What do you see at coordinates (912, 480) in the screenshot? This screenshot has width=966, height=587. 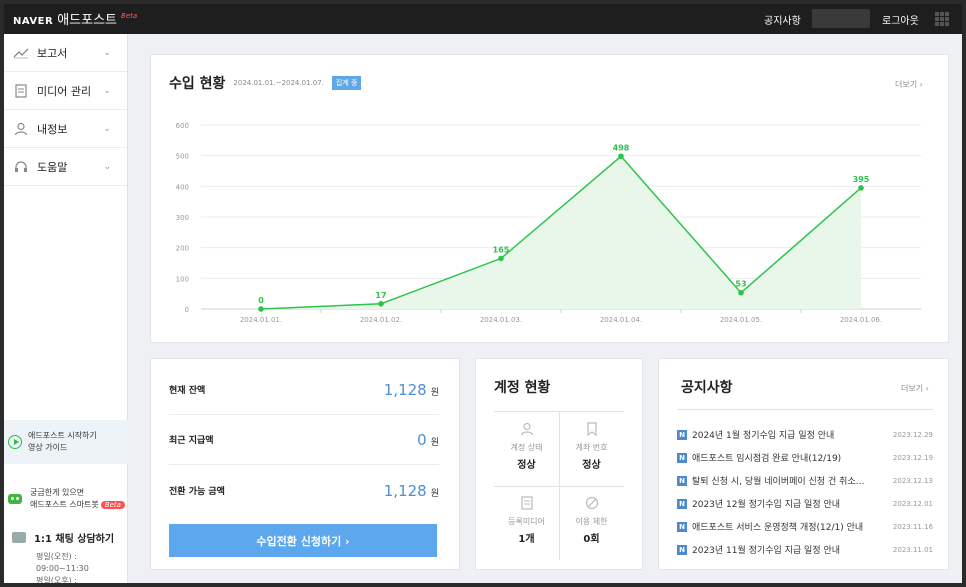 I see `notice-date: 2023.12.13` at bounding box center [912, 480].